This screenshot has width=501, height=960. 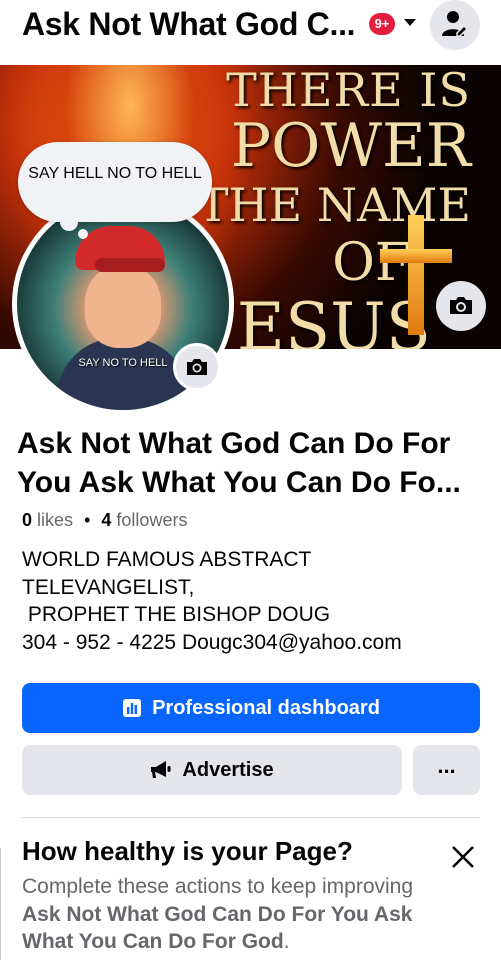 What do you see at coordinates (228, 769) in the screenshot?
I see `advertise-label: Advertise` at bounding box center [228, 769].